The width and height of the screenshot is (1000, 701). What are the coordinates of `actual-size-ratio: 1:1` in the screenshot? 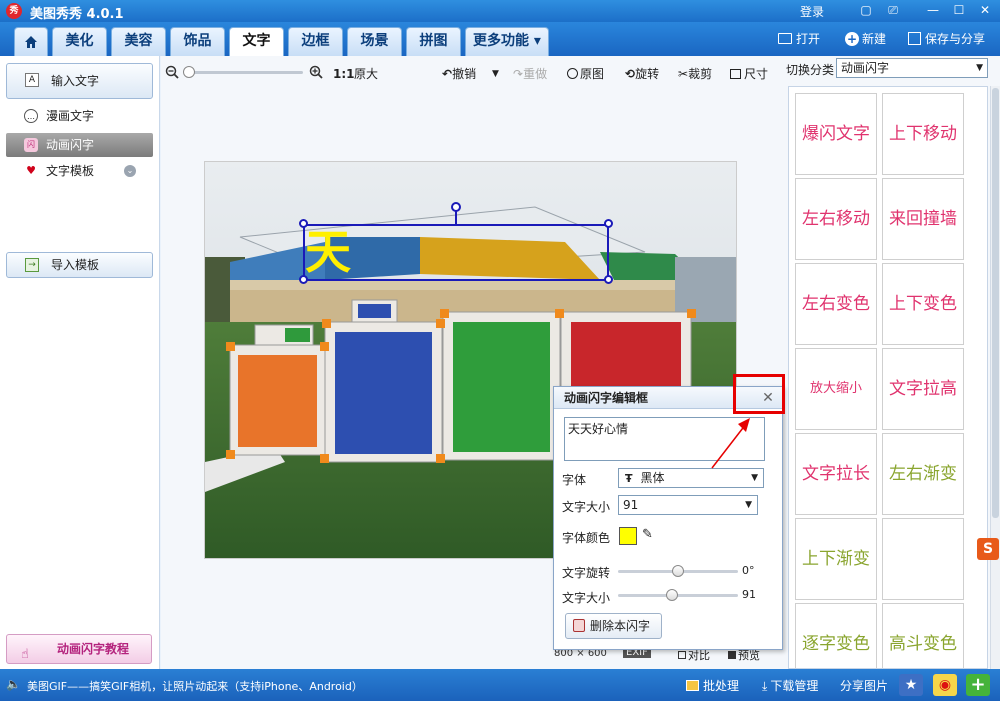 It's located at (344, 74).